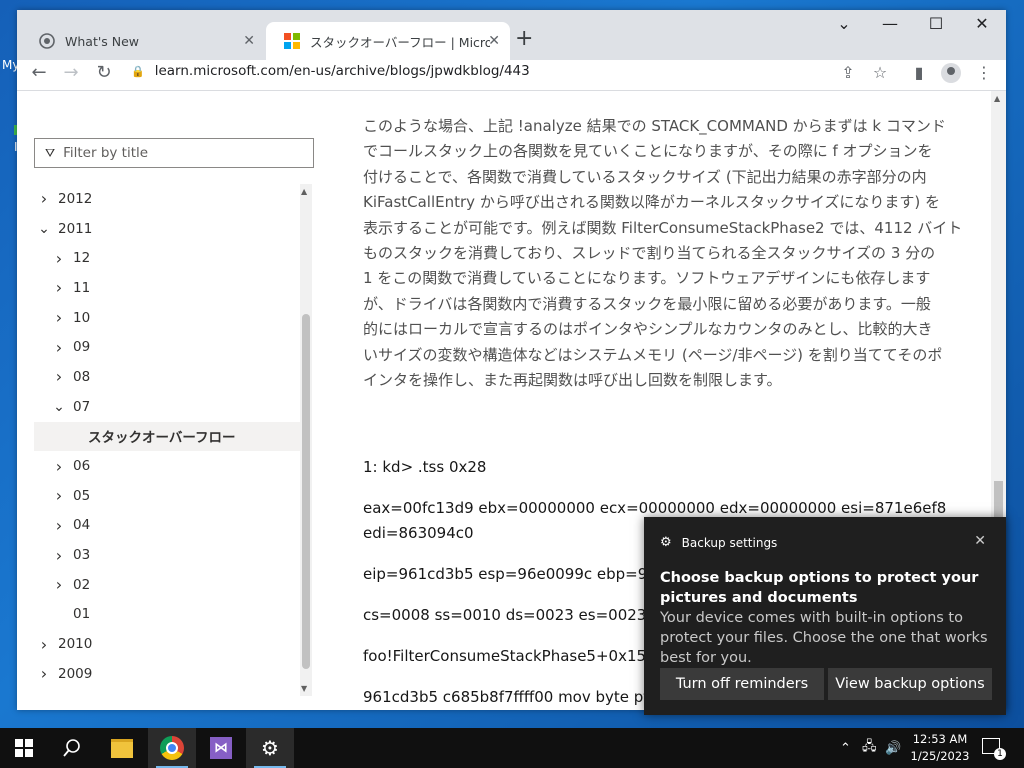 This screenshot has width=1024, height=768. What do you see at coordinates (524, 38) in the screenshot?
I see `new-tab-button: +` at bounding box center [524, 38].